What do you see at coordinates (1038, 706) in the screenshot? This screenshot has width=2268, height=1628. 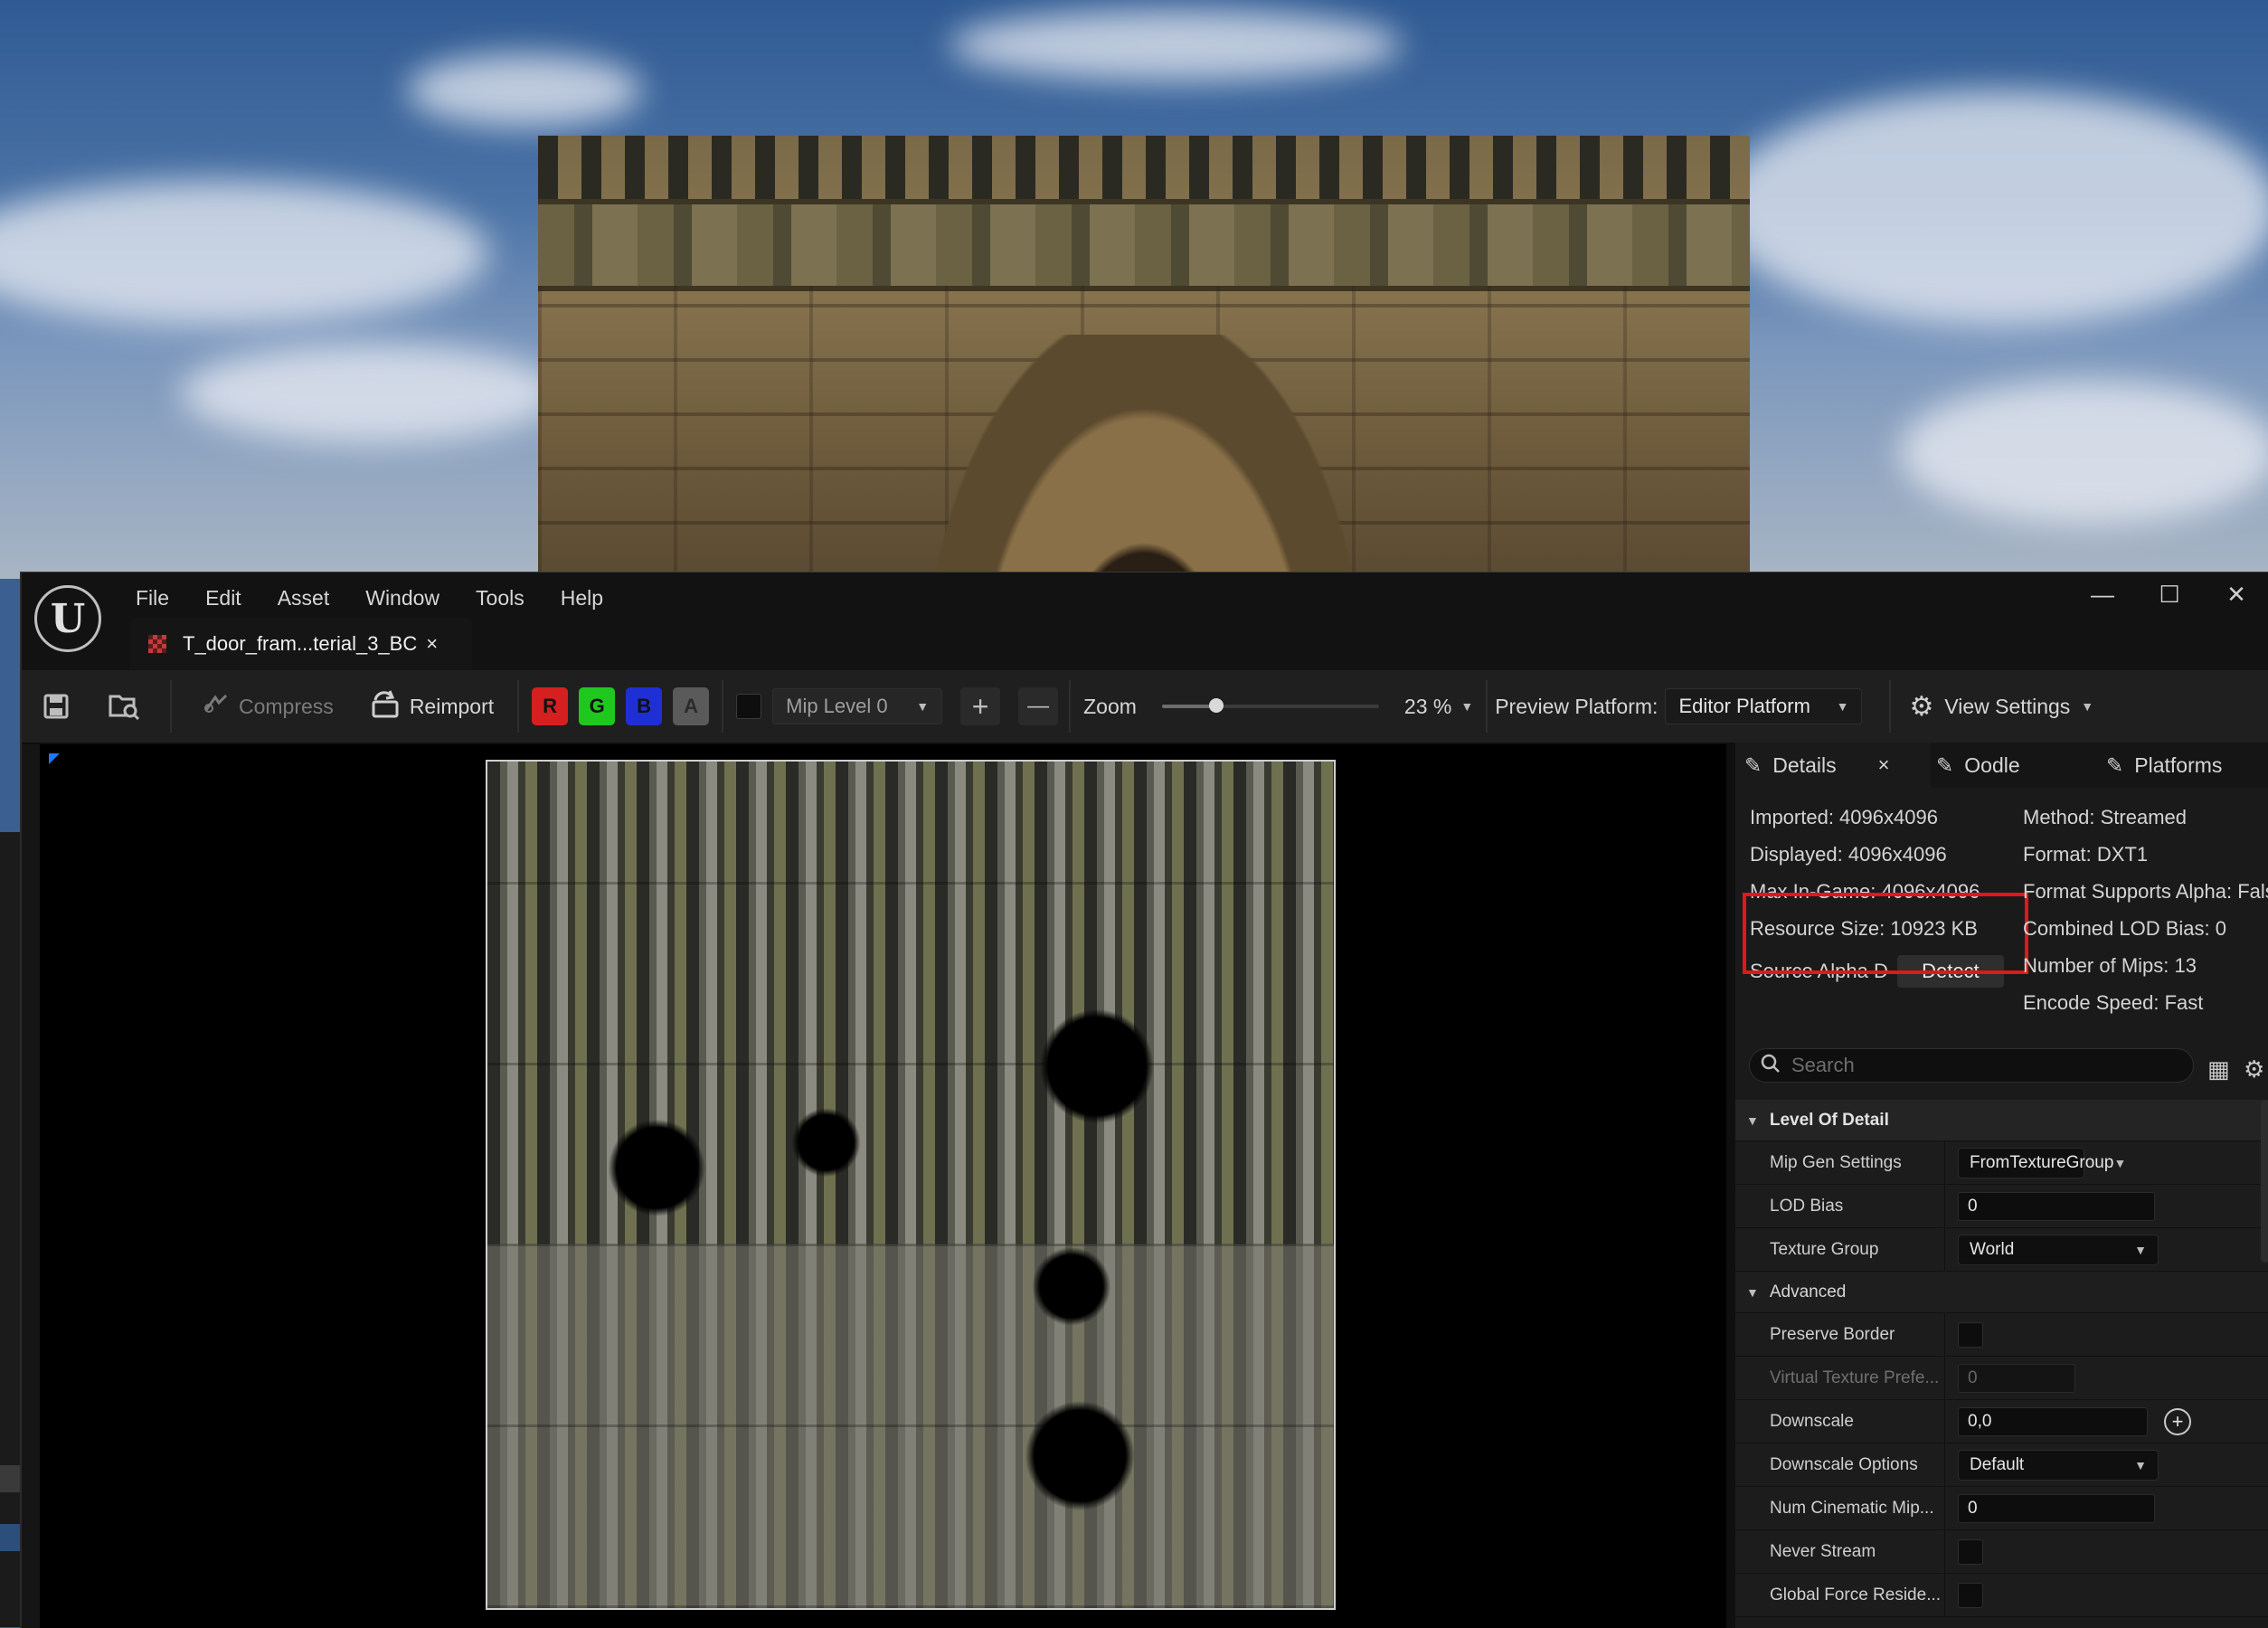 I see `mip-decrease-button: —` at bounding box center [1038, 706].